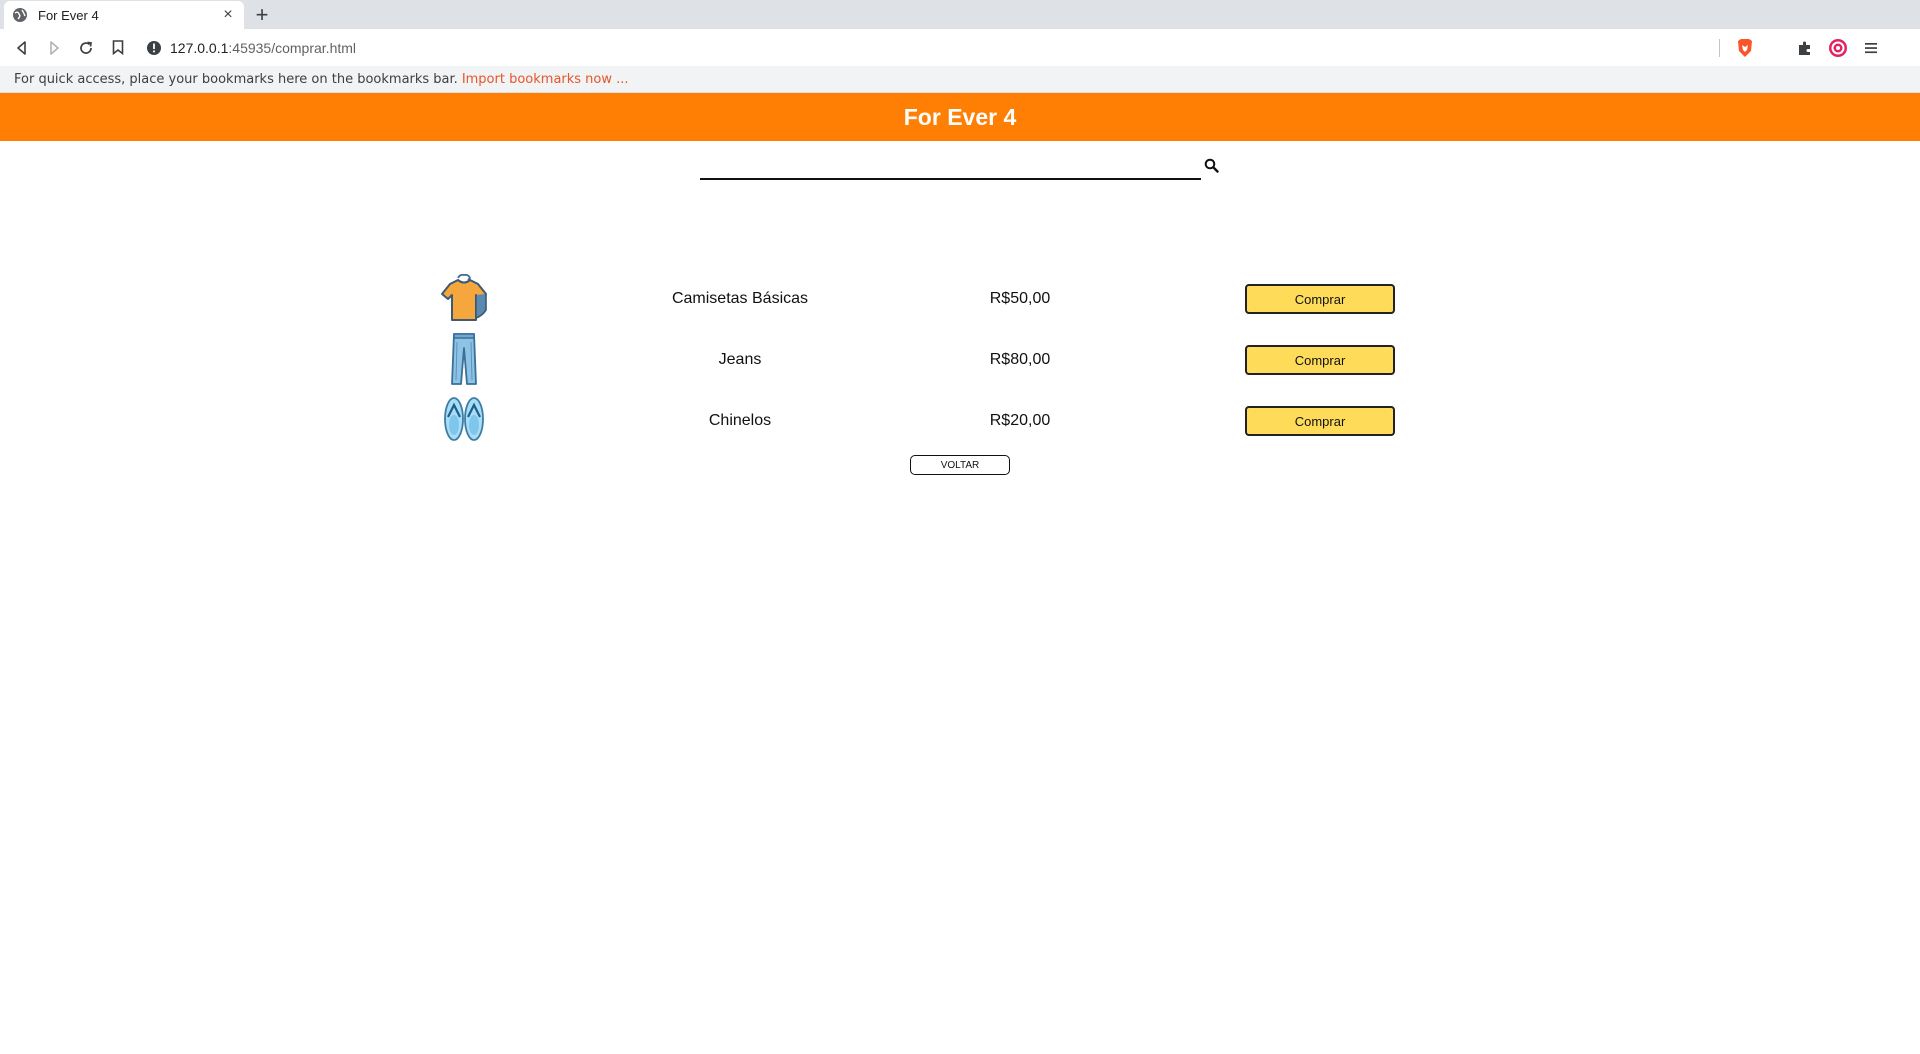  I want to click on site-title: For Ever 4, so click(960, 116).